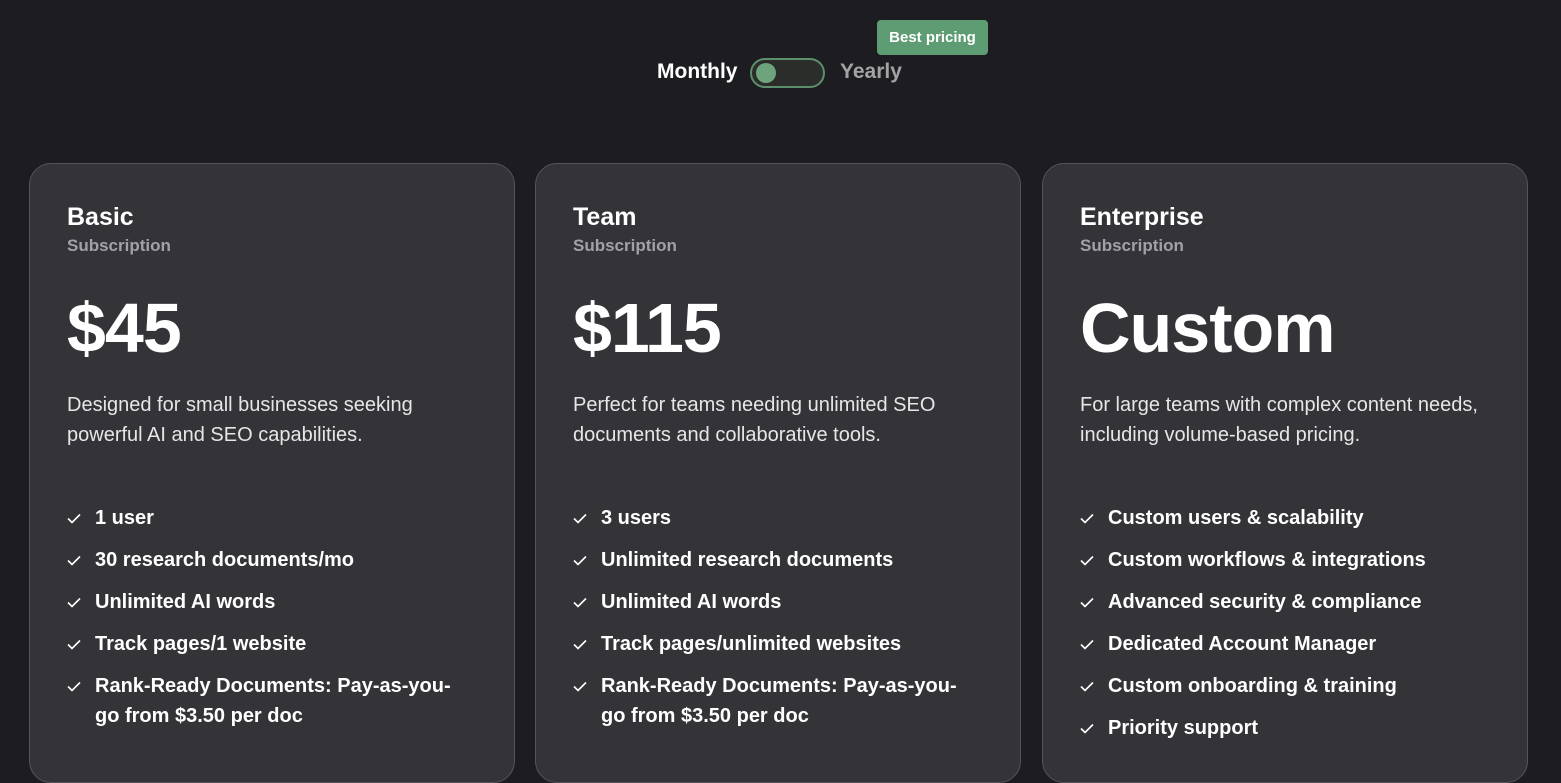  Describe the element at coordinates (124, 518) in the screenshot. I see `feature-text: 1 user` at that location.